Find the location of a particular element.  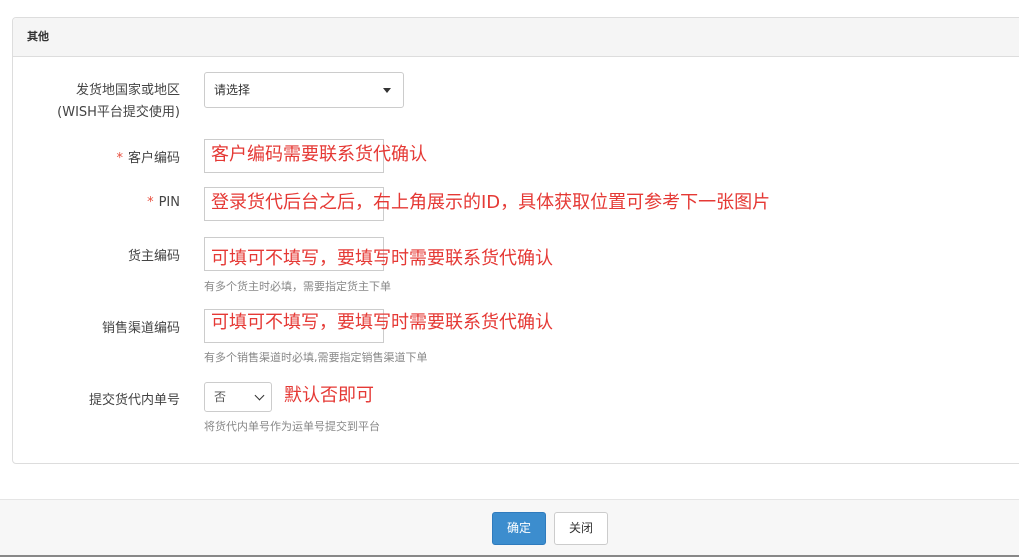

submit-internal-no-select: 否 is located at coordinates (238, 397).